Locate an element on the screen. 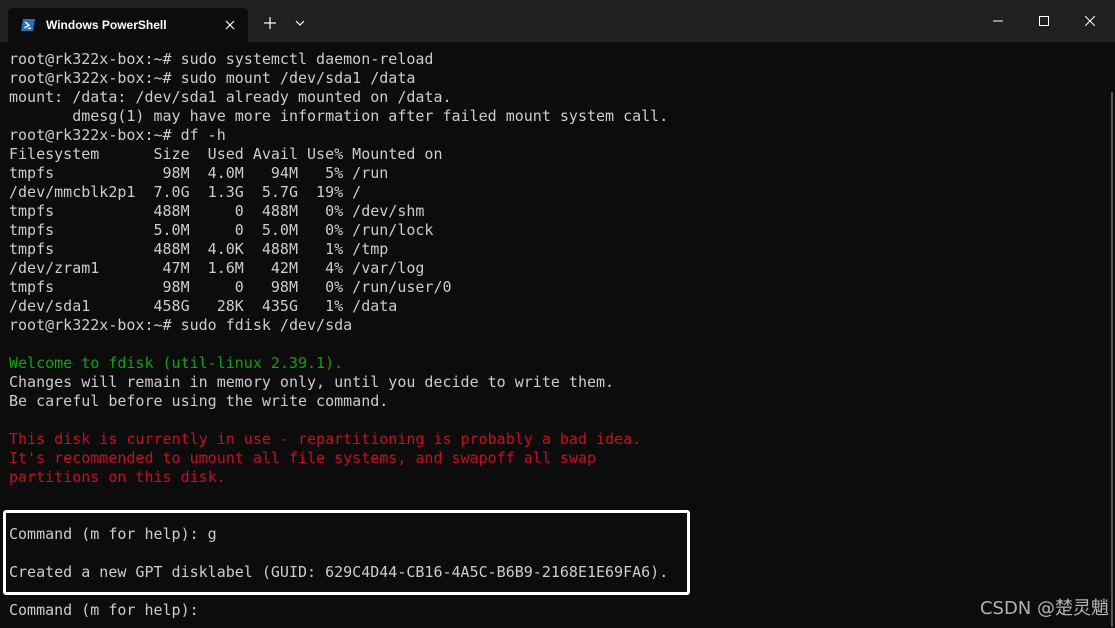 Image resolution: width=1115 pixels, height=628 pixels. terminal-line-warning: partitions on this disk. is located at coordinates (117, 477).